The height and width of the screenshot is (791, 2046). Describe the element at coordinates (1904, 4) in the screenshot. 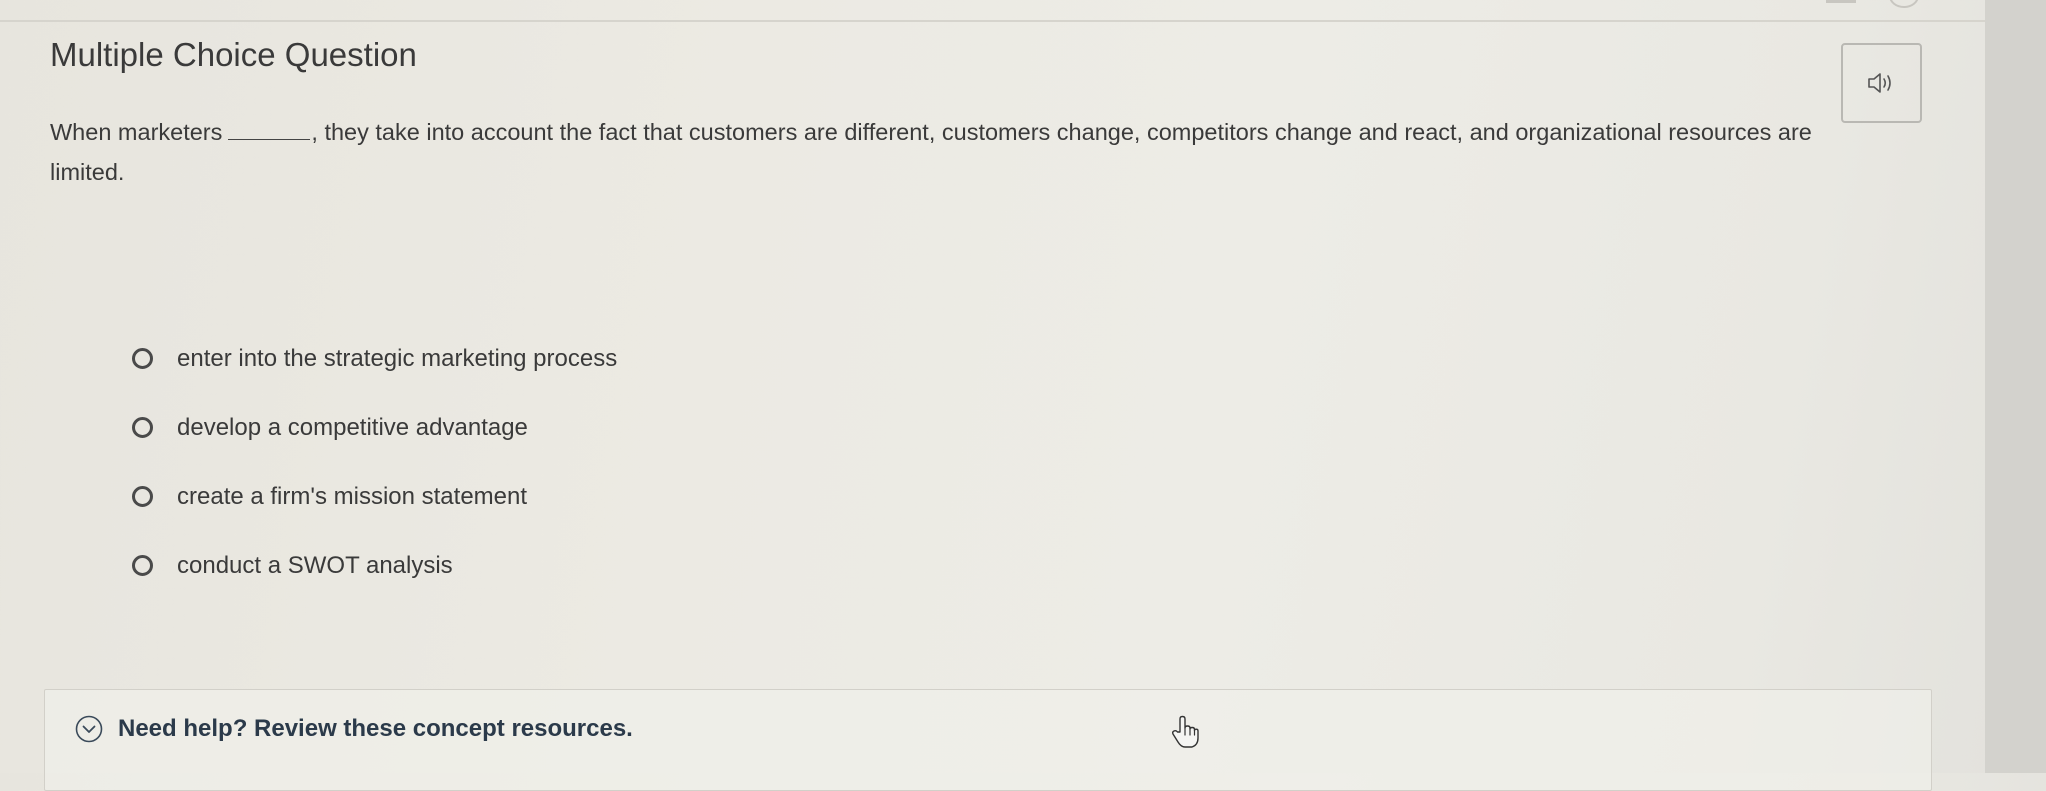

I see `top-control-fragment` at that location.